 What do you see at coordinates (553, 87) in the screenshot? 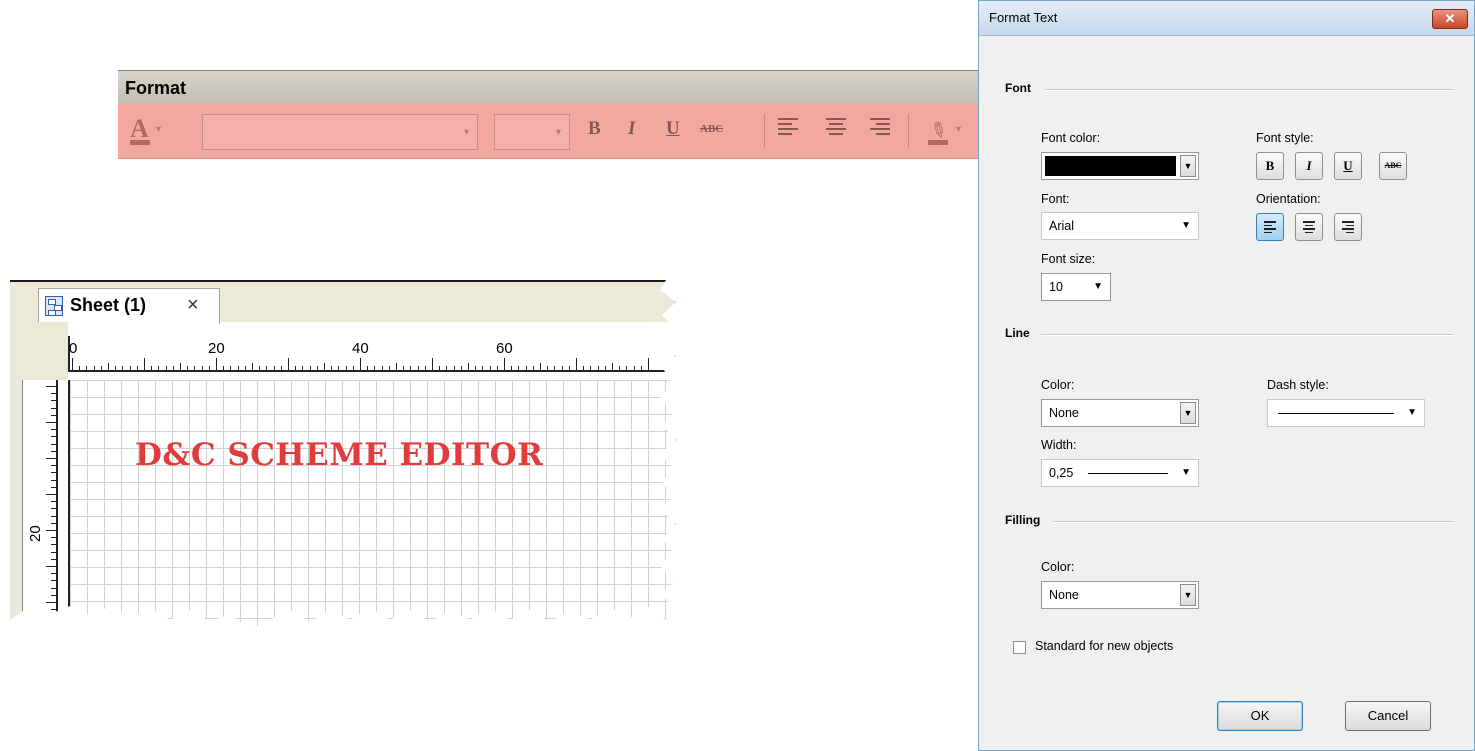
I see `format-toolbar-title: Format` at bounding box center [553, 87].